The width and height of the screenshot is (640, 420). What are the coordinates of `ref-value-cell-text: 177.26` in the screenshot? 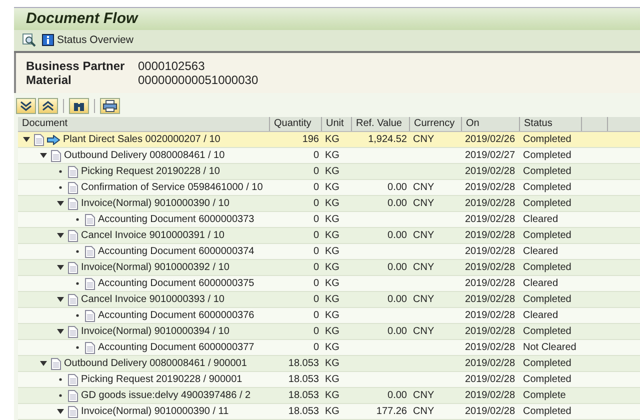 It's located at (391, 411).